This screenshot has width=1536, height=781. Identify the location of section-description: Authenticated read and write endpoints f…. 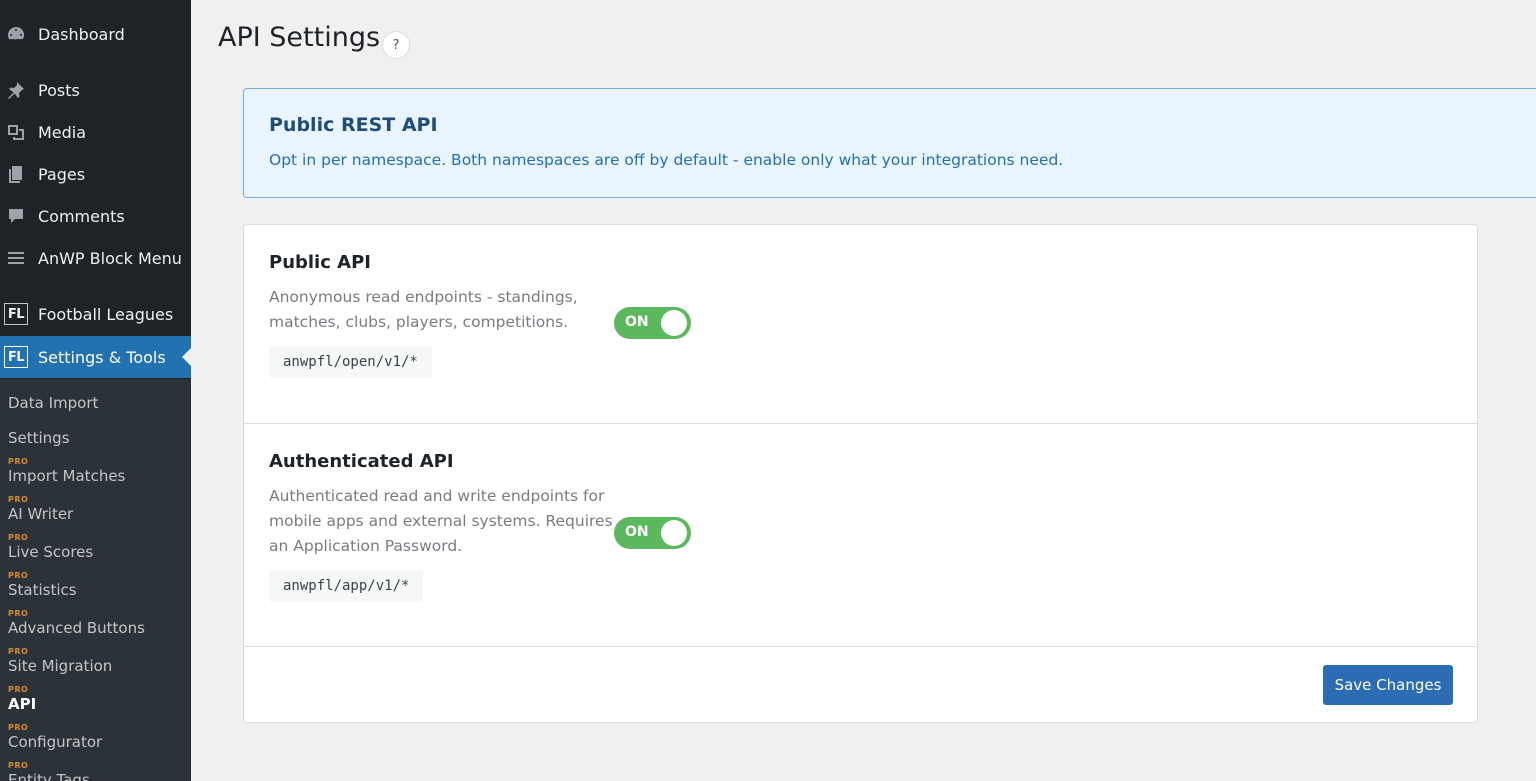
(441, 521).